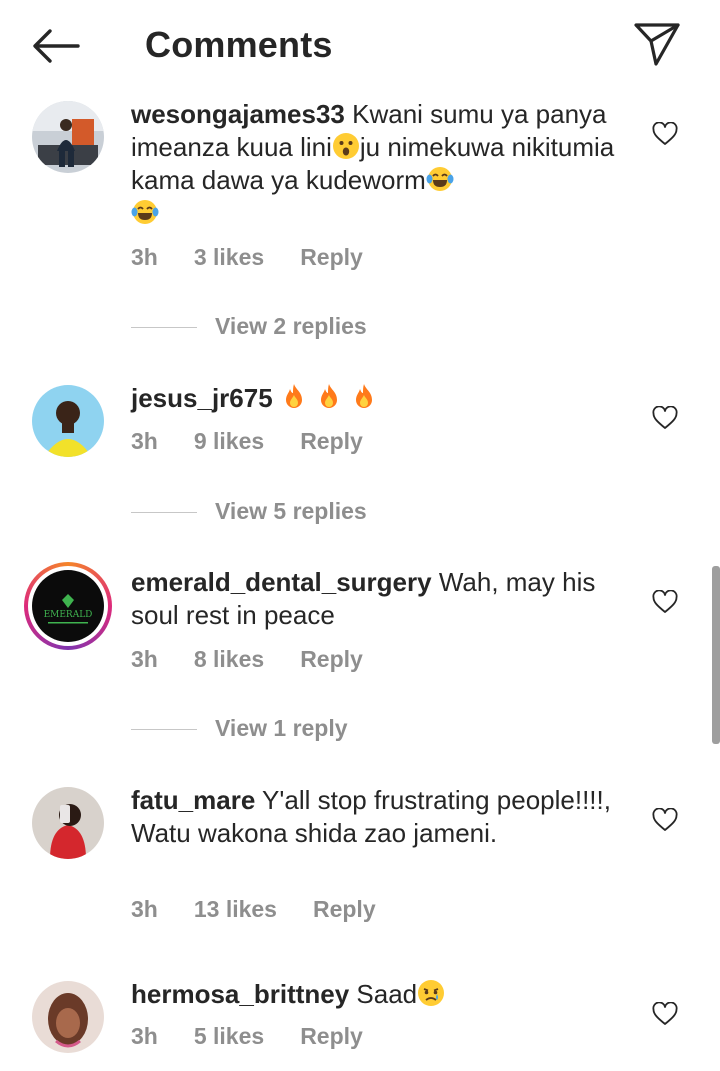 The height and width of the screenshot is (1071, 720). I want to click on like-count: 8 likes, so click(229, 659).